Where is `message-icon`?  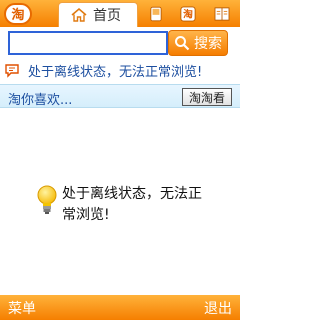 message-icon is located at coordinates (12, 71).